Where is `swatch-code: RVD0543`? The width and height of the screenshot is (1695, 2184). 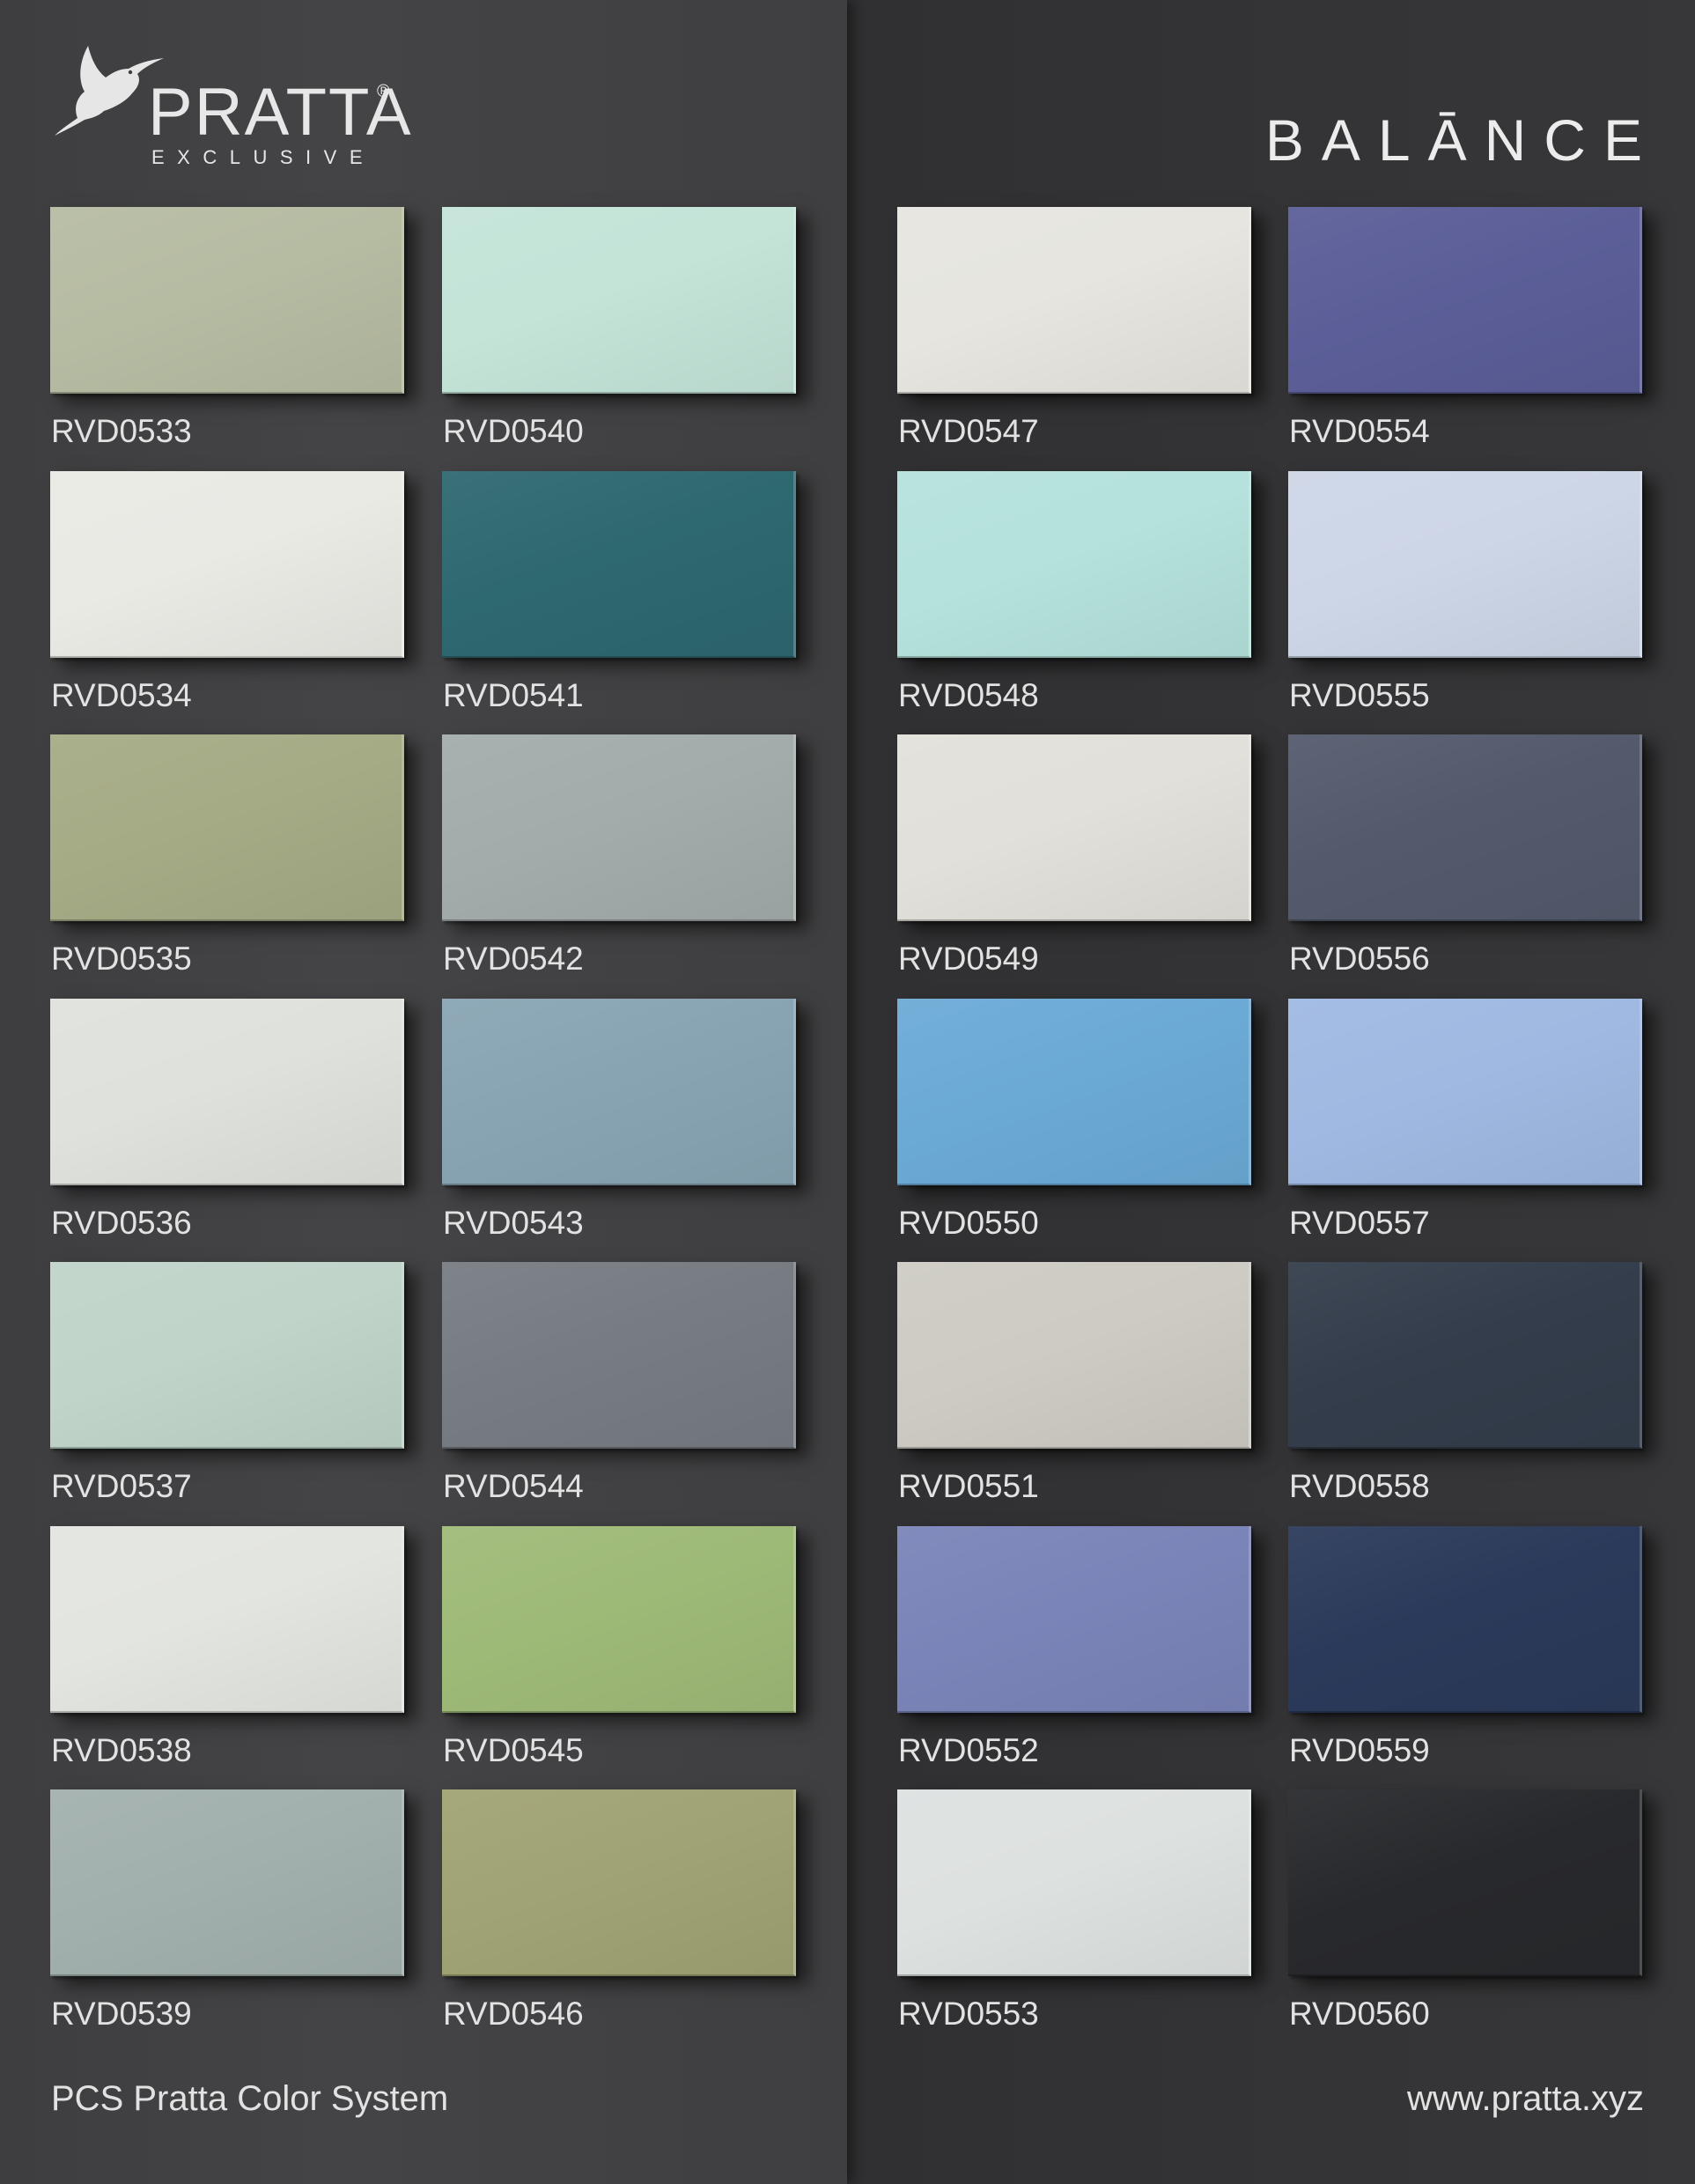 swatch-code: RVD0543 is located at coordinates (513, 1223).